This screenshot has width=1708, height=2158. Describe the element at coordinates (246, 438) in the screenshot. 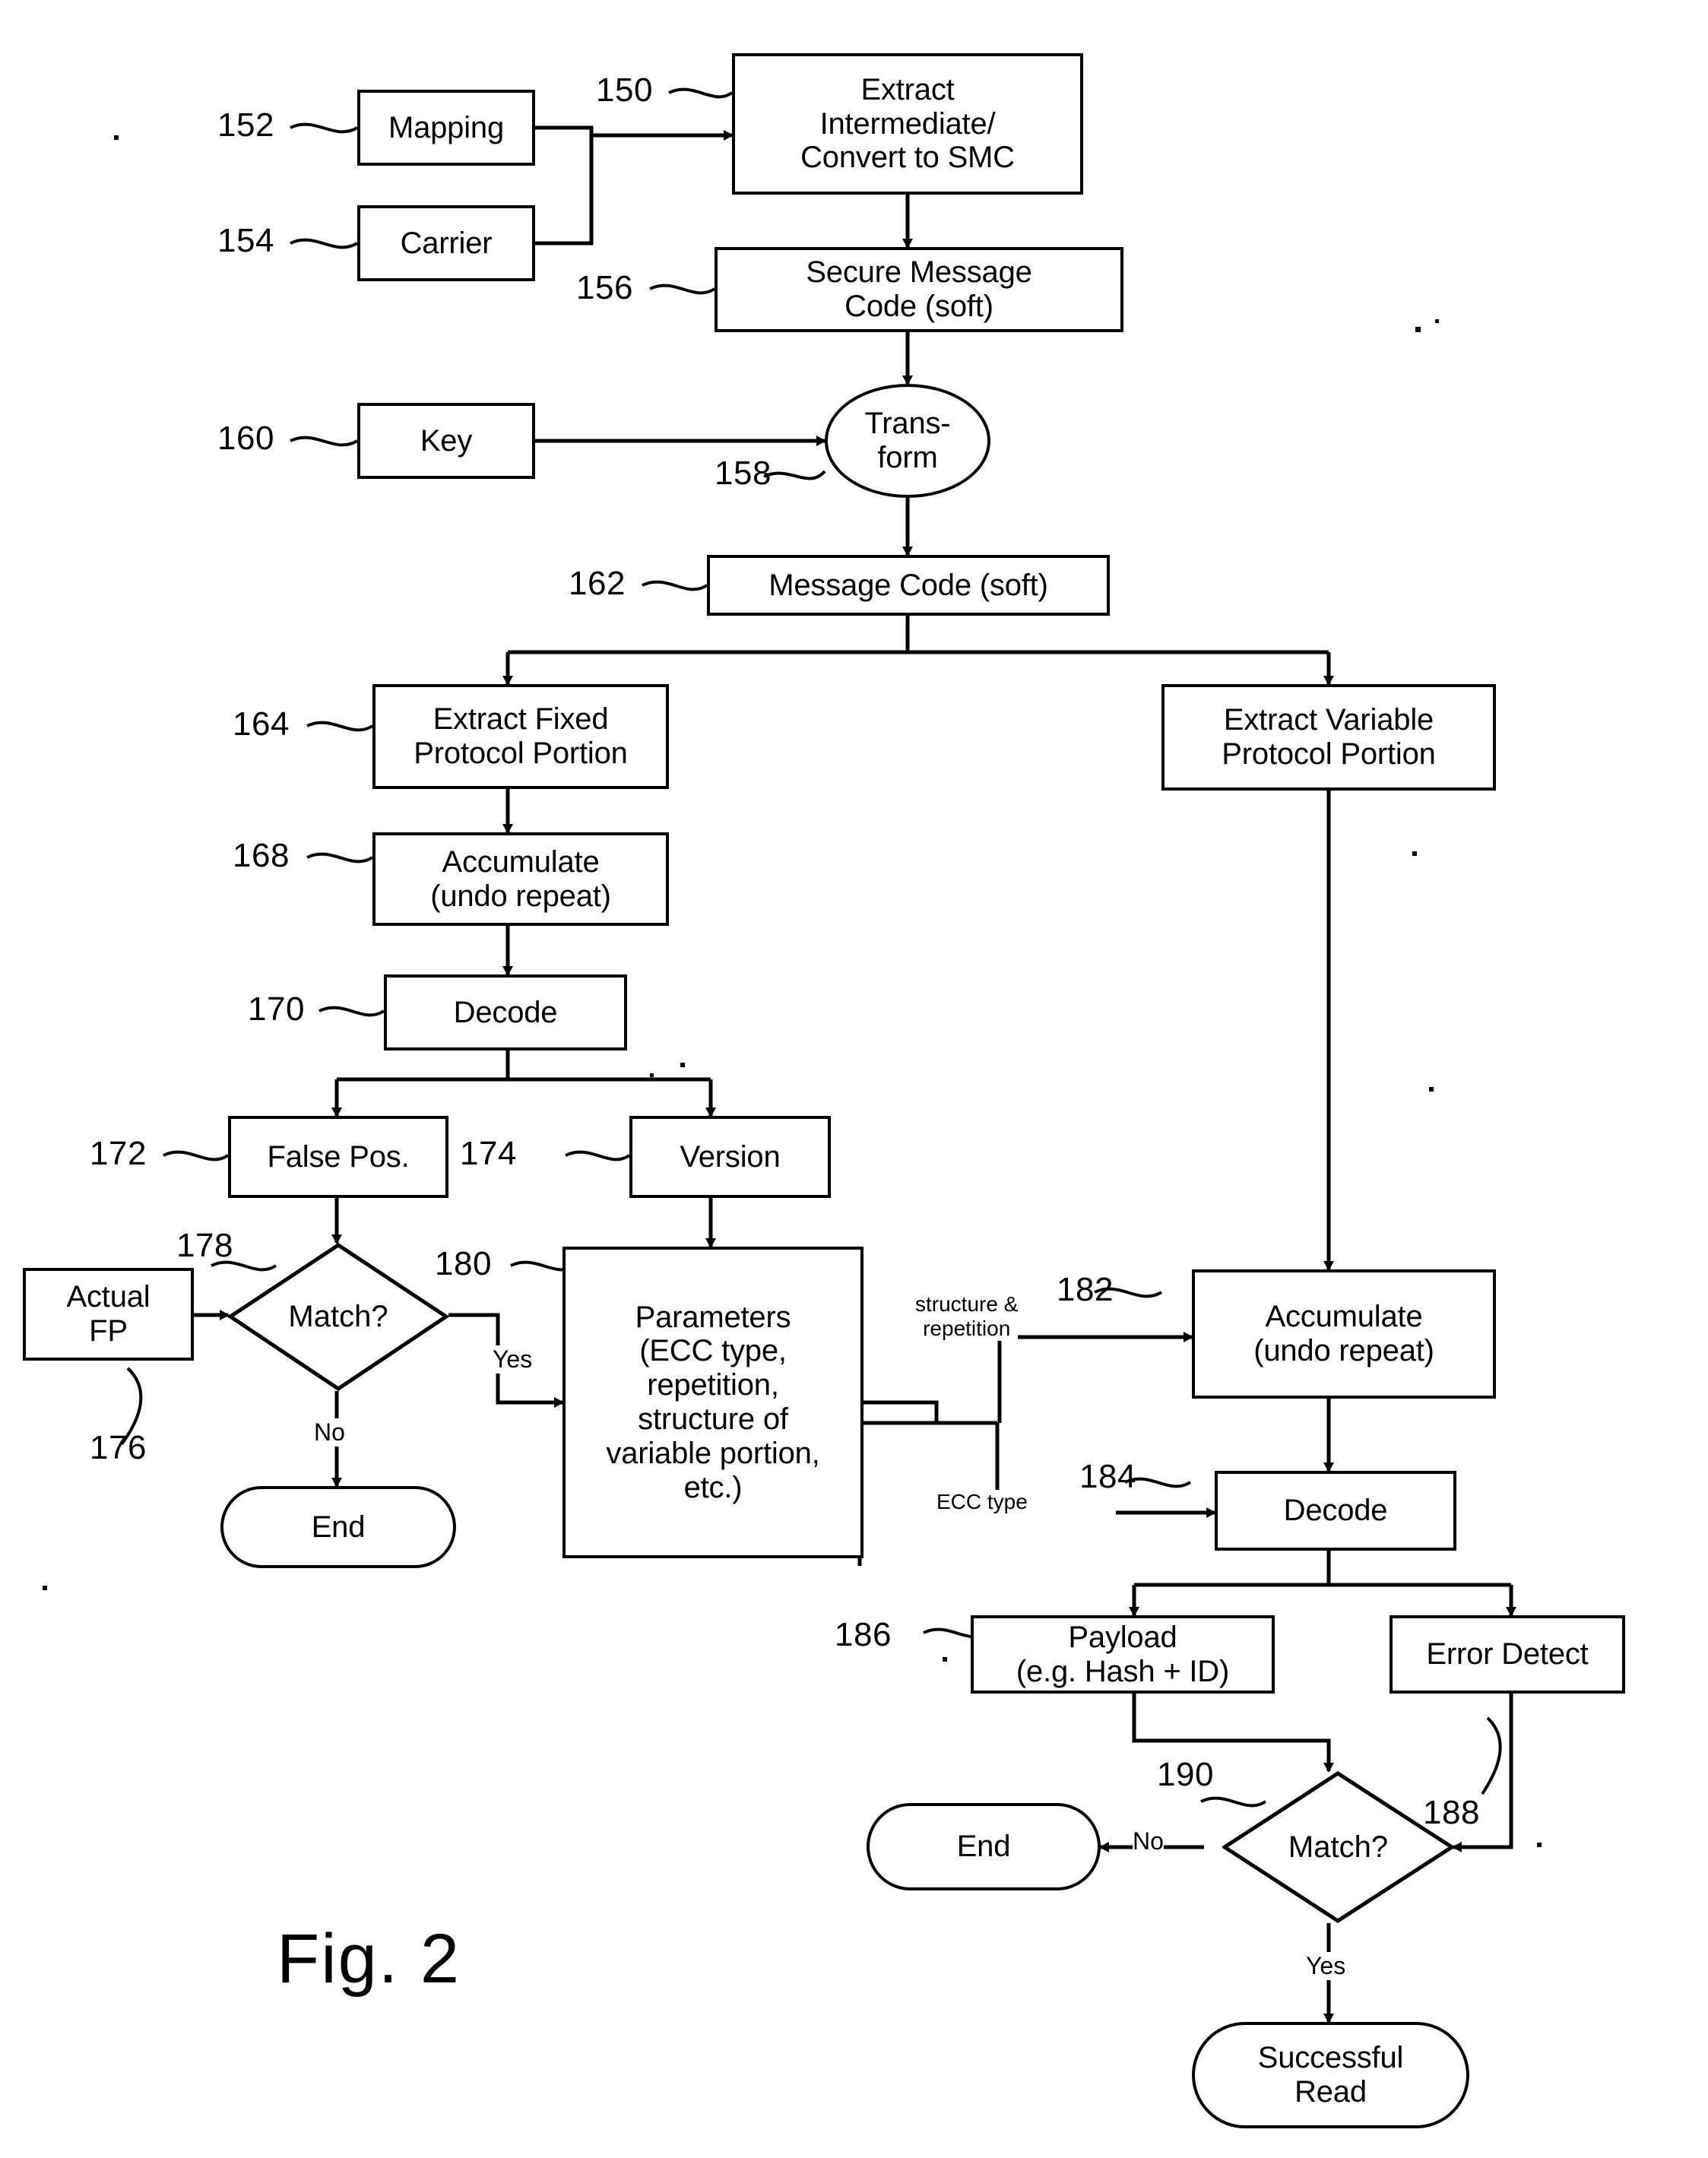

I see `ref-160: 160` at that location.